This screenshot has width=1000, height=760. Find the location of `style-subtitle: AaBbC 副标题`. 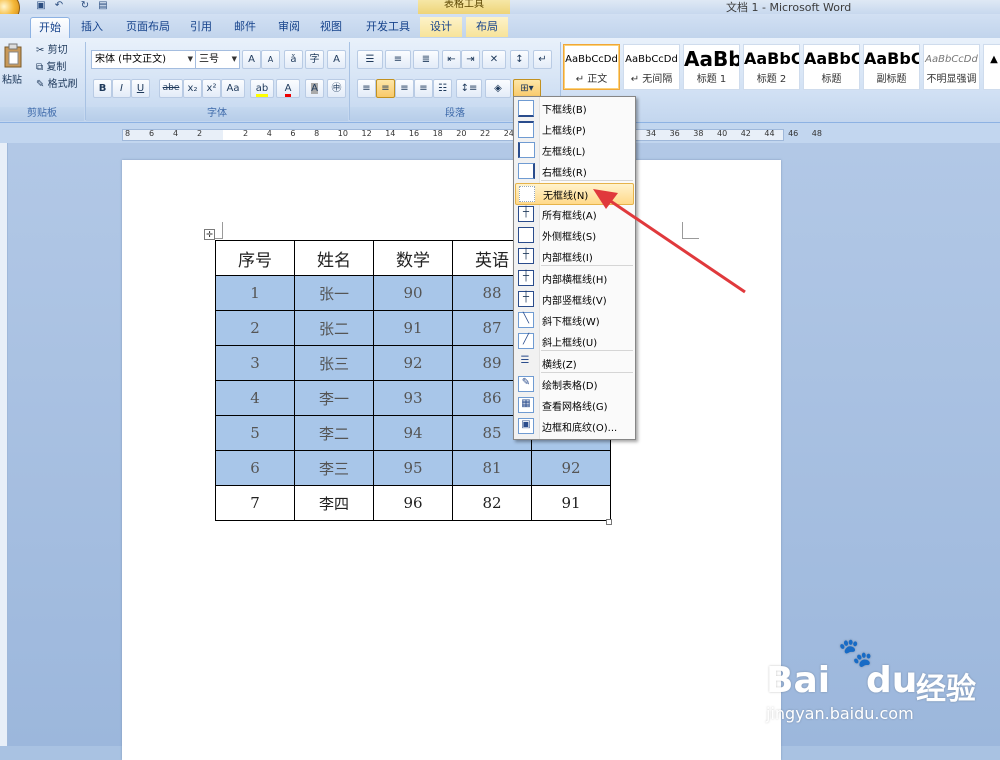

style-subtitle: AaBbC 副标题 is located at coordinates (891, 67).